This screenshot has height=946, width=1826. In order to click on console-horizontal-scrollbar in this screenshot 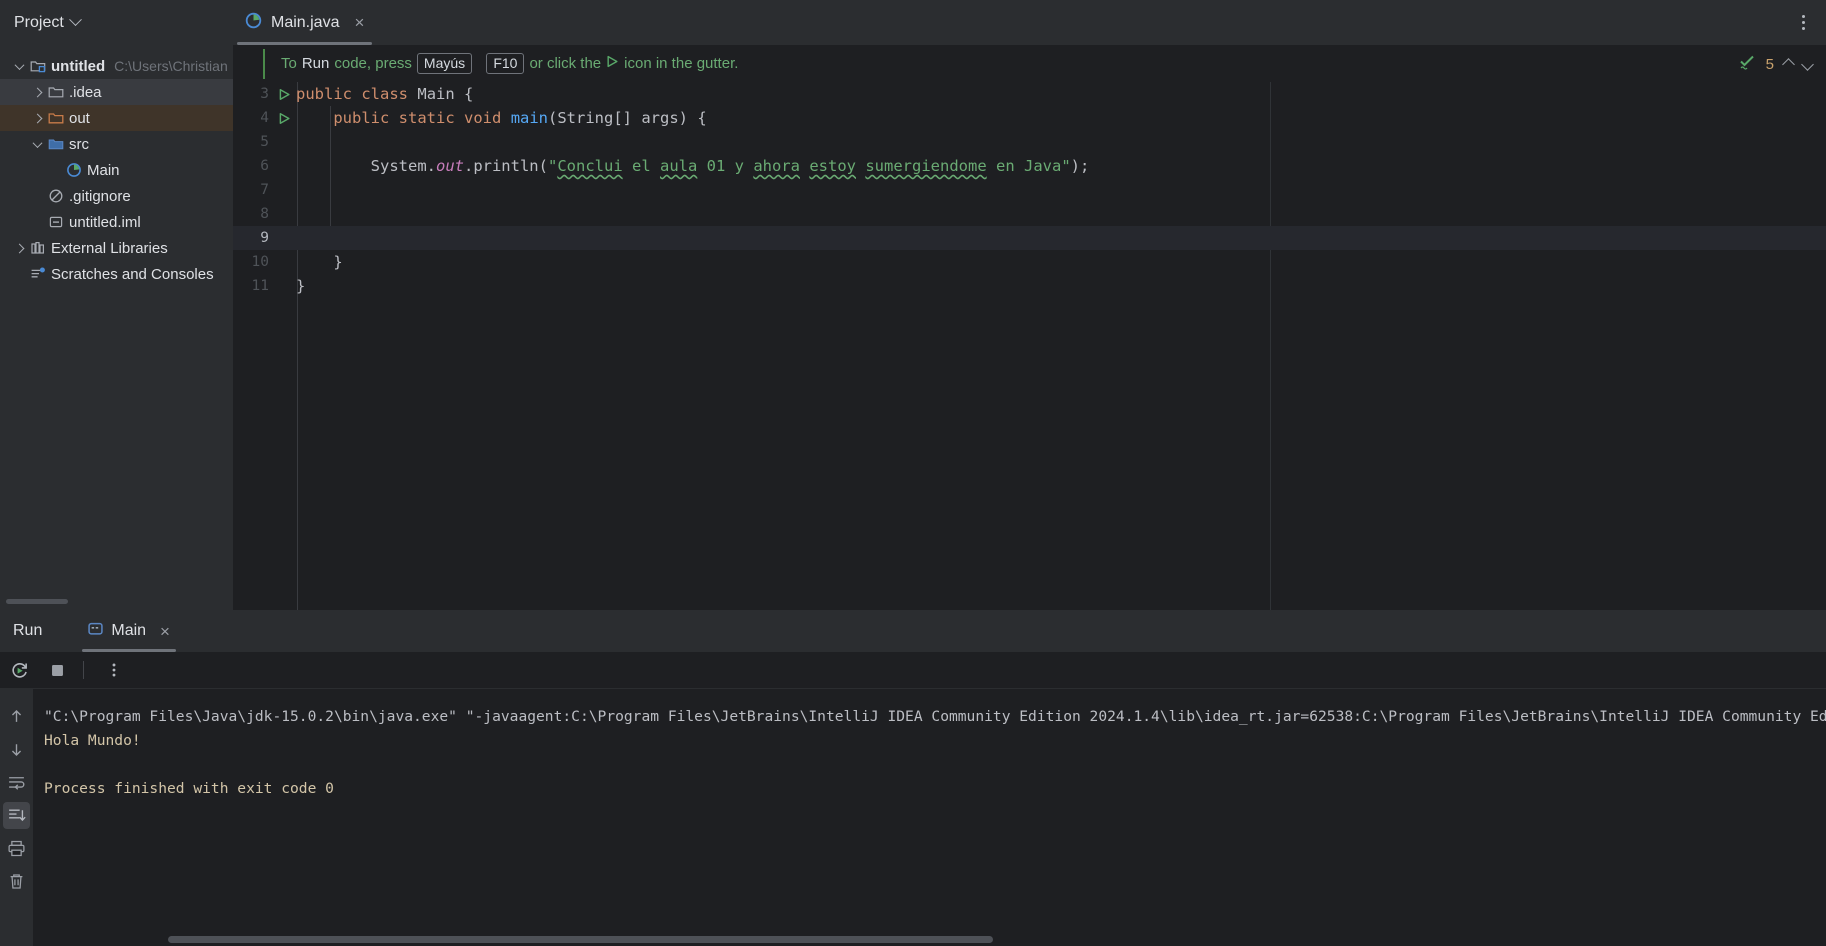, I will do `click(580, 939)`.